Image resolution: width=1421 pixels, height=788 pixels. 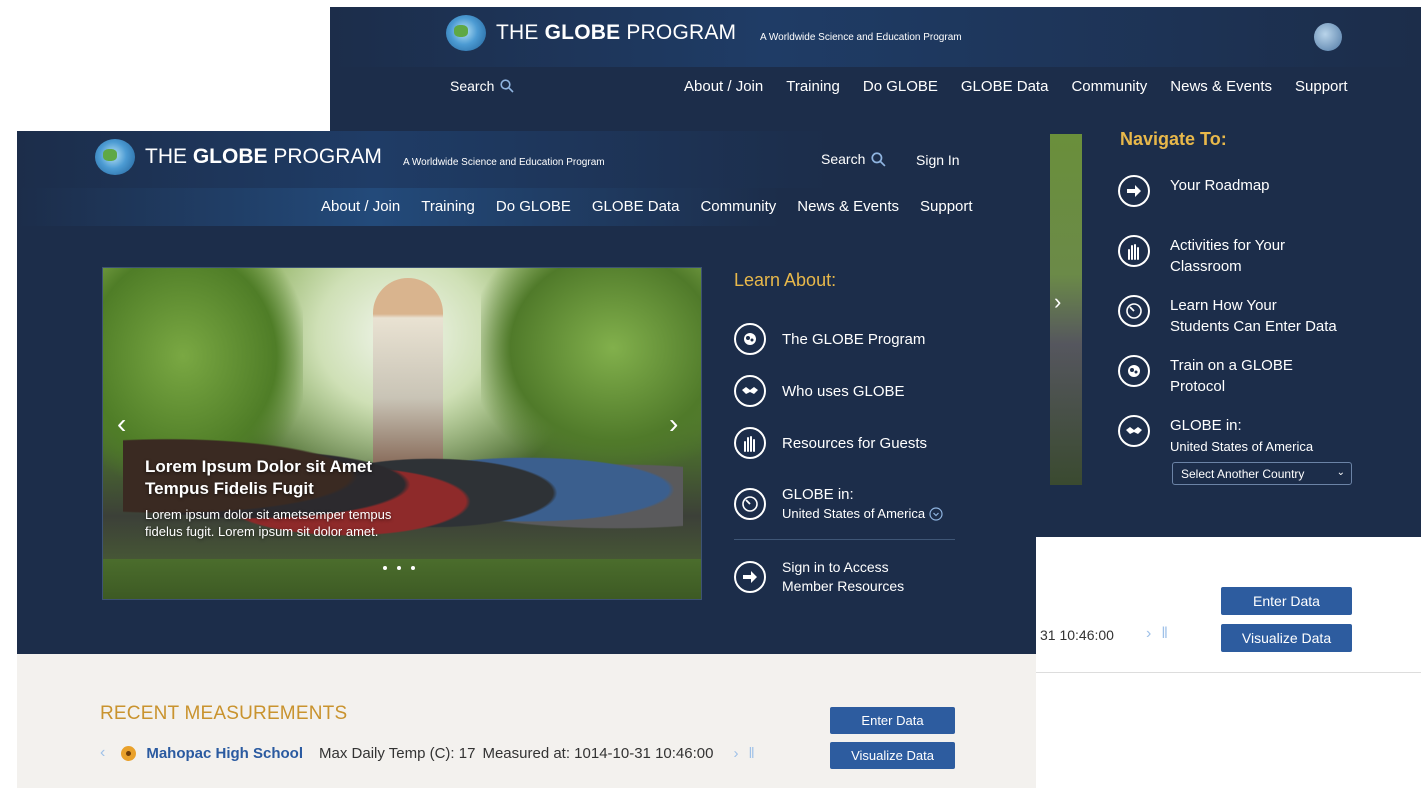 What do you see at coordinates (263, 156) in the screenshot?
I see `brand-name: THE GLOBE PROGRAM` at bounding box center [263, 156].